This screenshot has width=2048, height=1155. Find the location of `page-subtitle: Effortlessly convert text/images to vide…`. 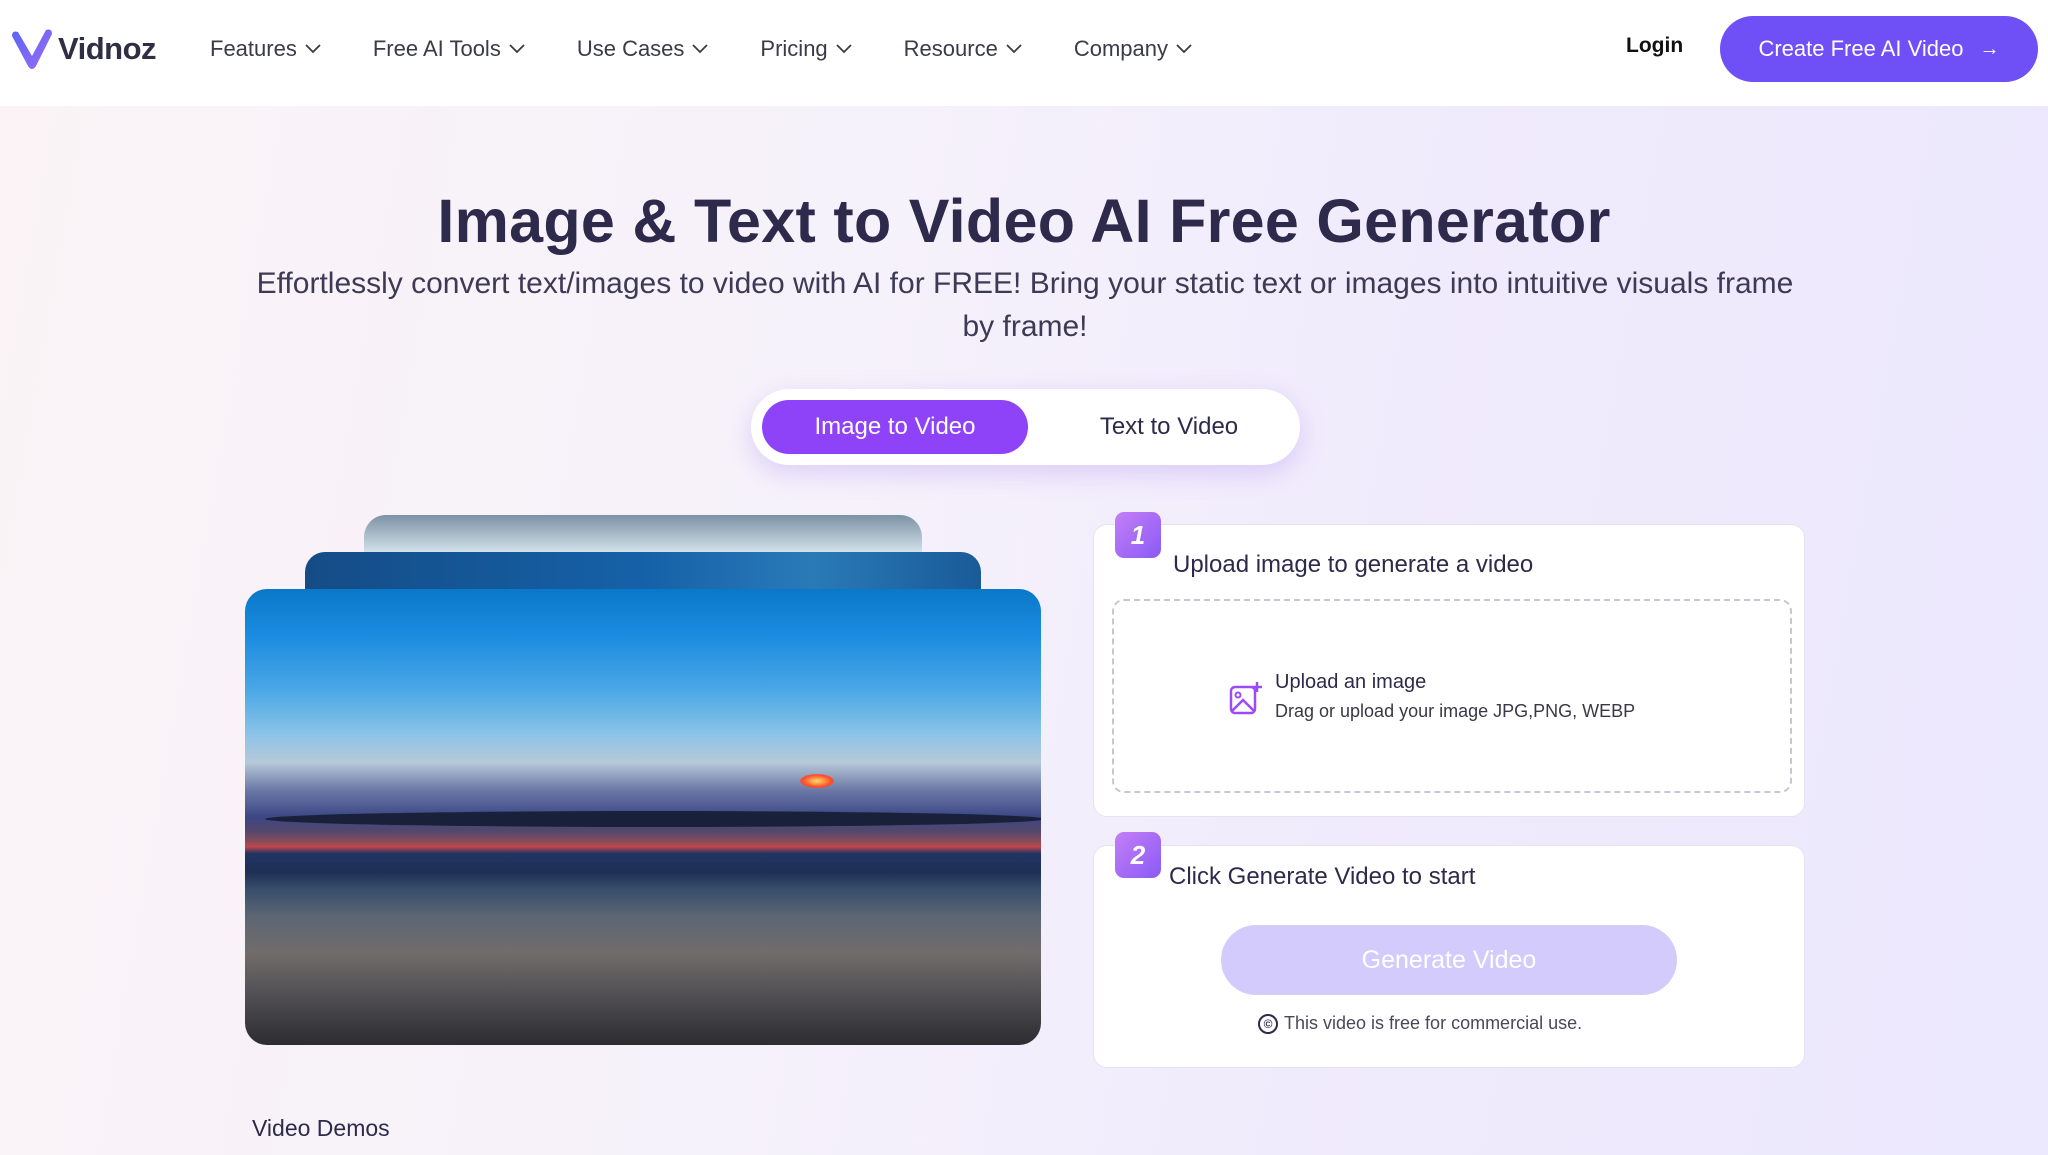

page-subtitle: Effortlessly convert text/images to vide… is located at coordinates (1025, 305).